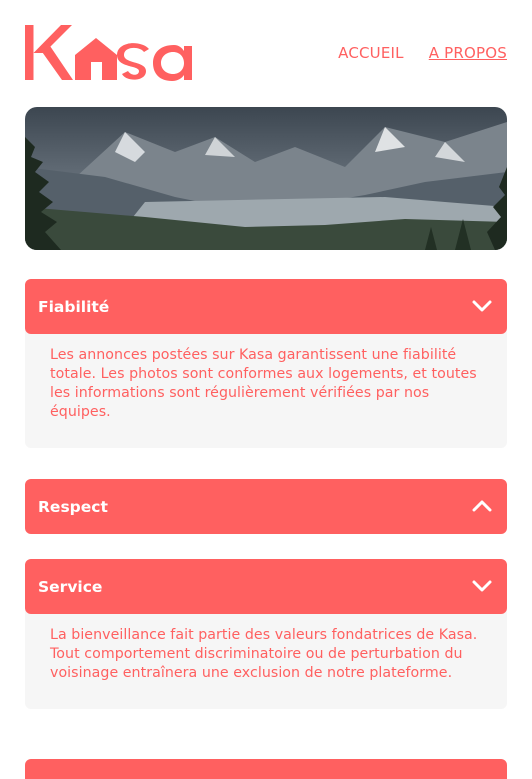 The image size is (532, 779). Describe the element at coordinates (468, 53) in the screenshot. I see `nav-link-a-propos: A PROPOS` at that location.